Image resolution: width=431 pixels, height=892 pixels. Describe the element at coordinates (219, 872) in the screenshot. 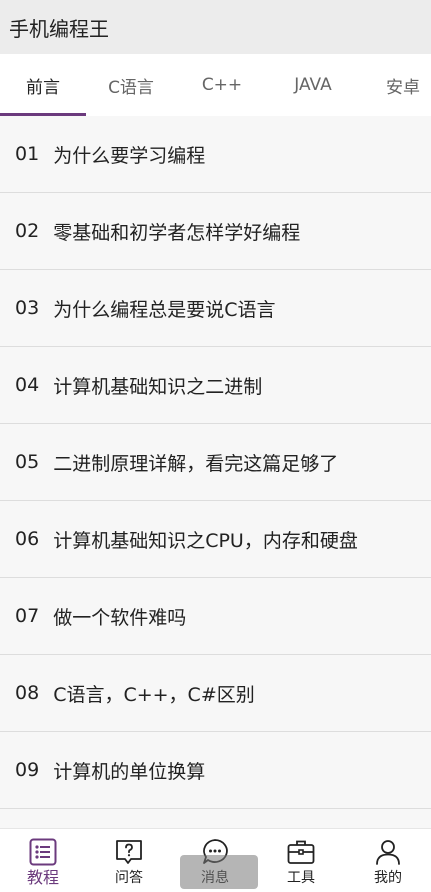

I see `toast-overlay` at that location.